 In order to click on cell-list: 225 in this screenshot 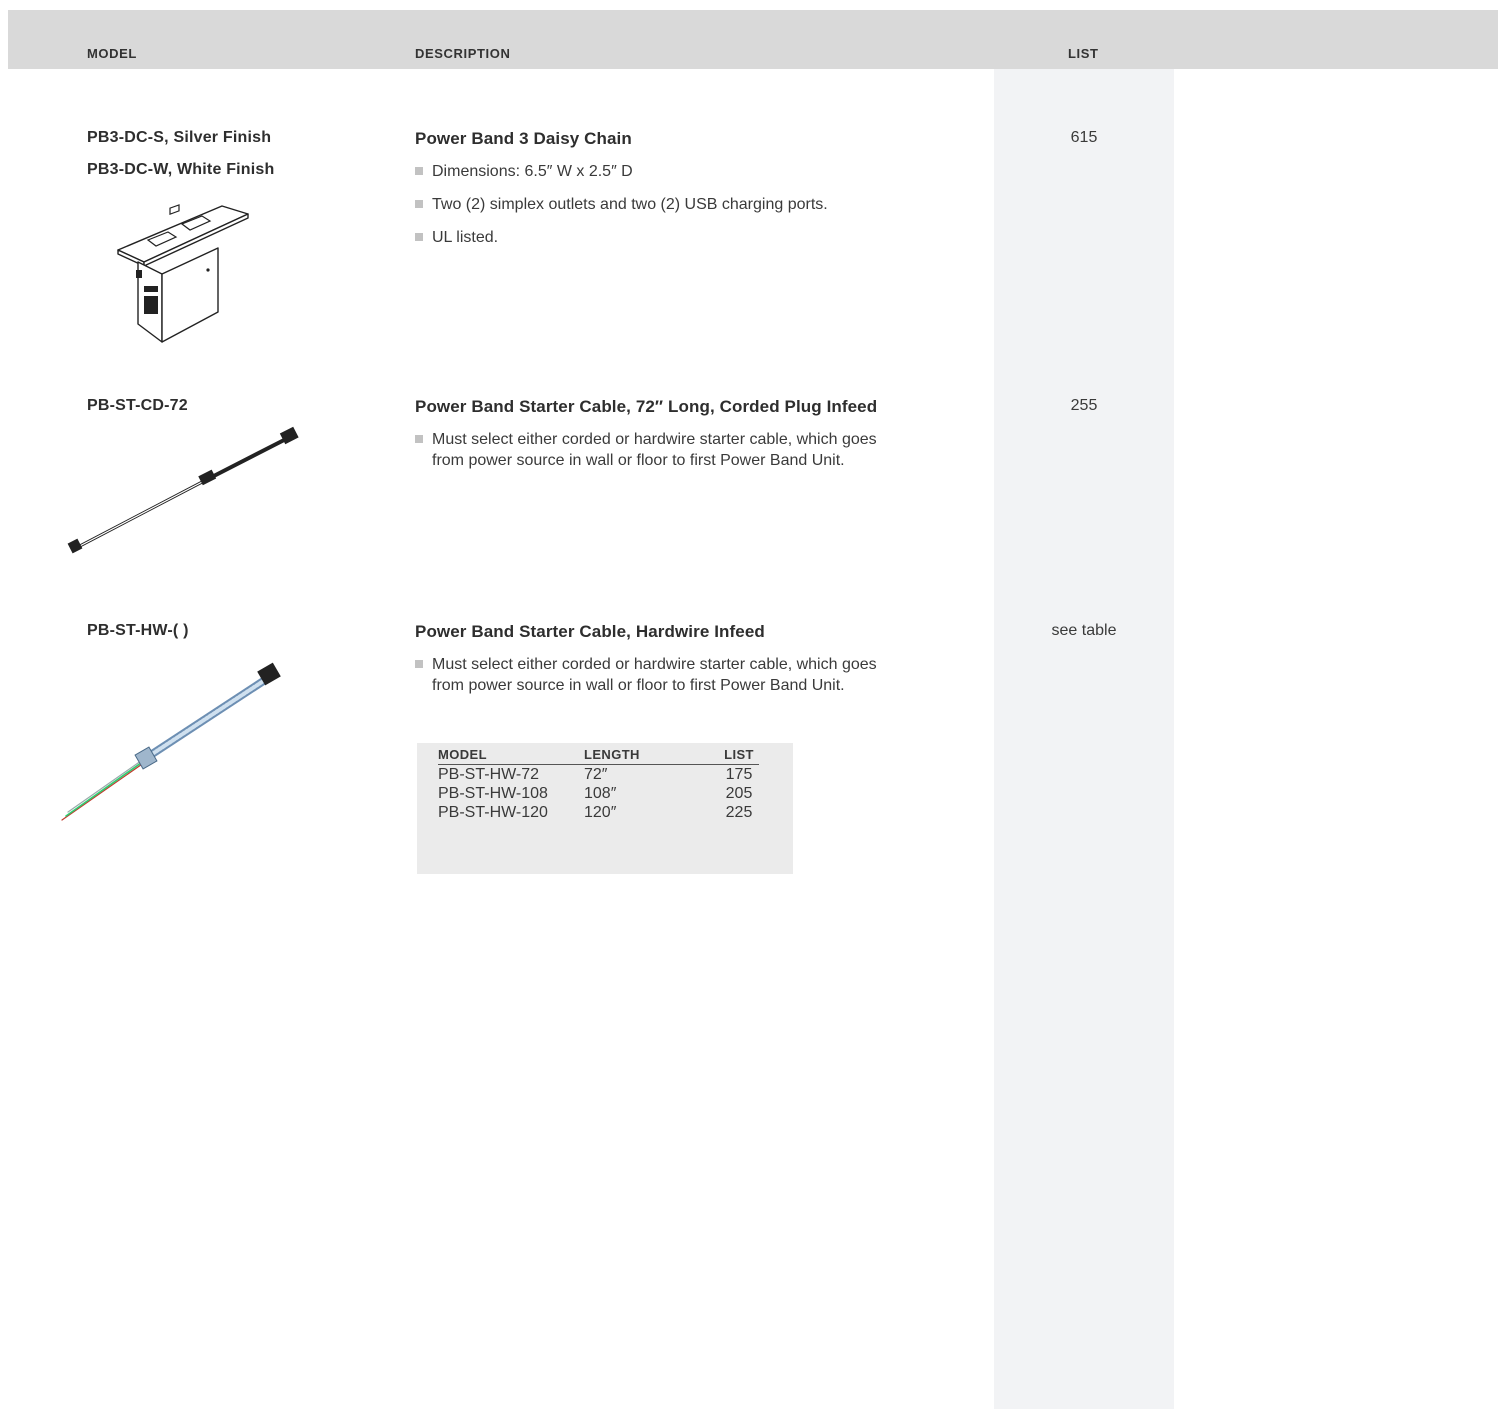, I will do `click(739, 812)`.